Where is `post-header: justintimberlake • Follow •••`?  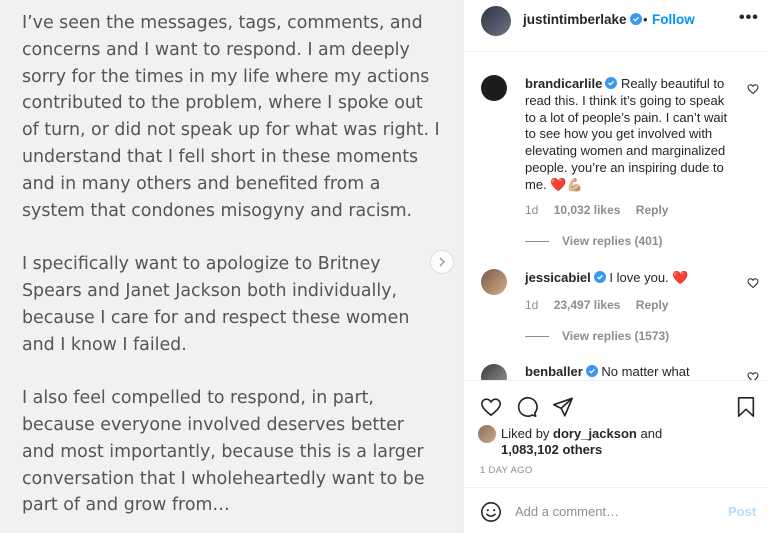 post-header: justintimberlake • Follow ••• is located at coordinates (616, 26).